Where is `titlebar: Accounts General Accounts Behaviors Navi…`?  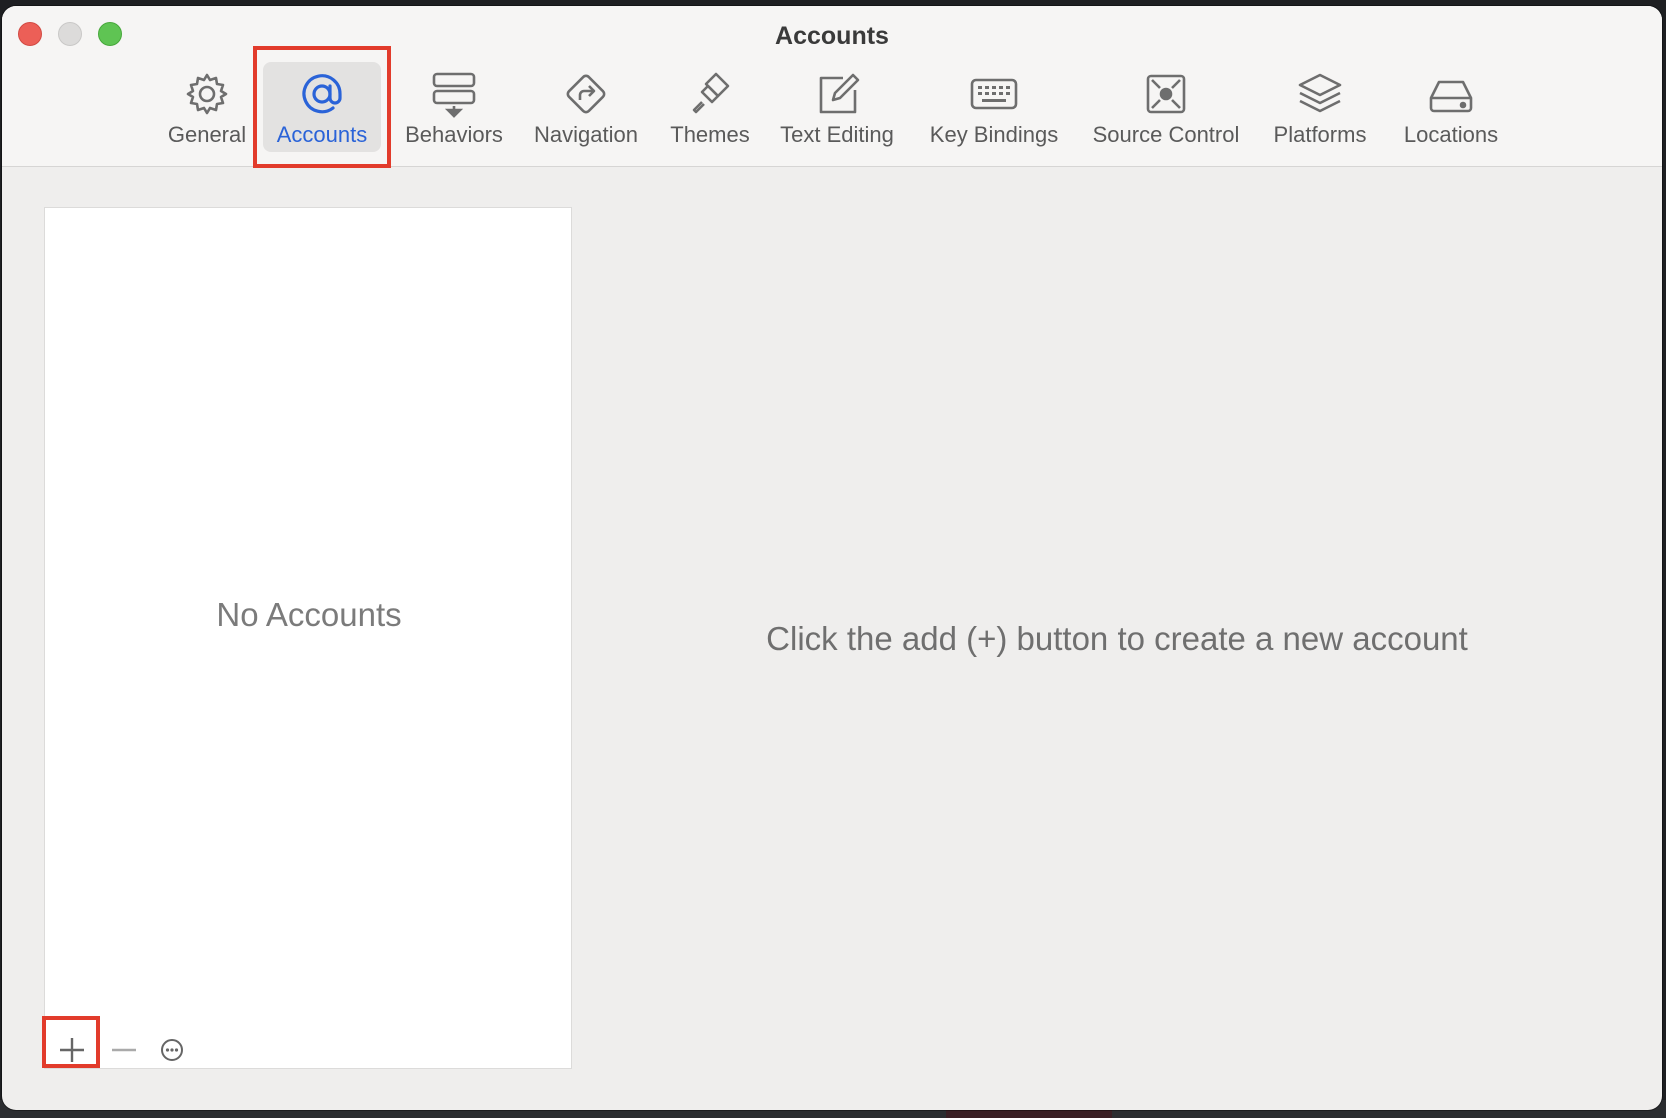
titlebar: Accounts General Accounts Behaviors Navi… is located at coordinates (832, 87).